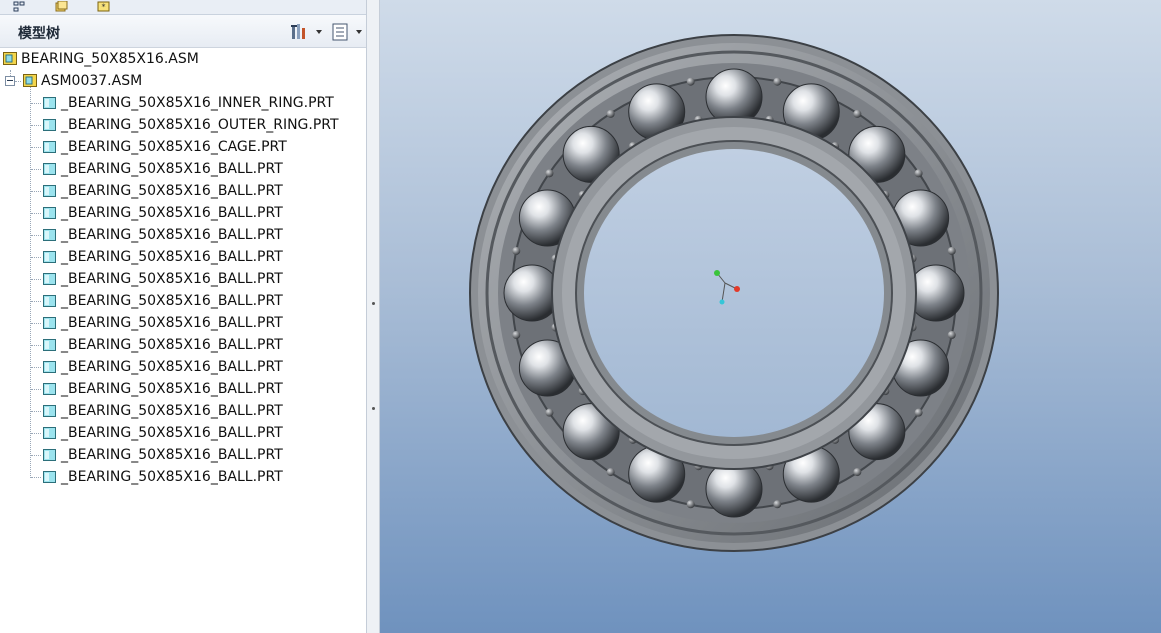 Image resolution: width=1161 pixels, height=633 pixels. What do you see at coordinates (307, 32) in the screenshot?
I see `tree-settings-button` at bounding box center [307, 32].